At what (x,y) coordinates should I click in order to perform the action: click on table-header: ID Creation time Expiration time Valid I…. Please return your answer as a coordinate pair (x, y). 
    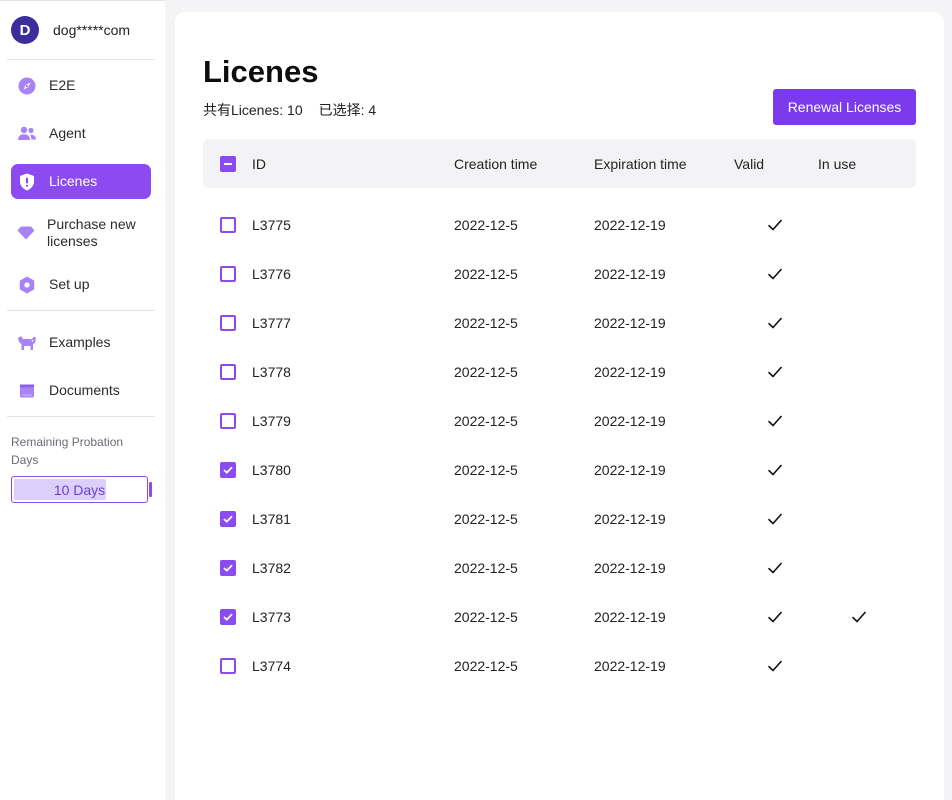
    Looking at the image, I should click on (559, 163).